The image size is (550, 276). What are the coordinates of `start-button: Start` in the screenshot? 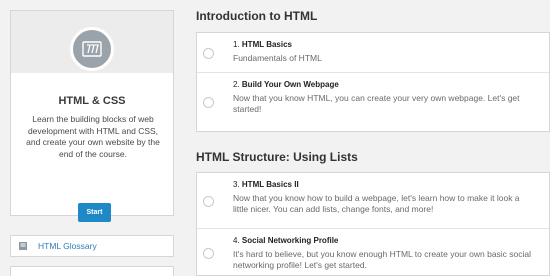 It's located at (94, 212).